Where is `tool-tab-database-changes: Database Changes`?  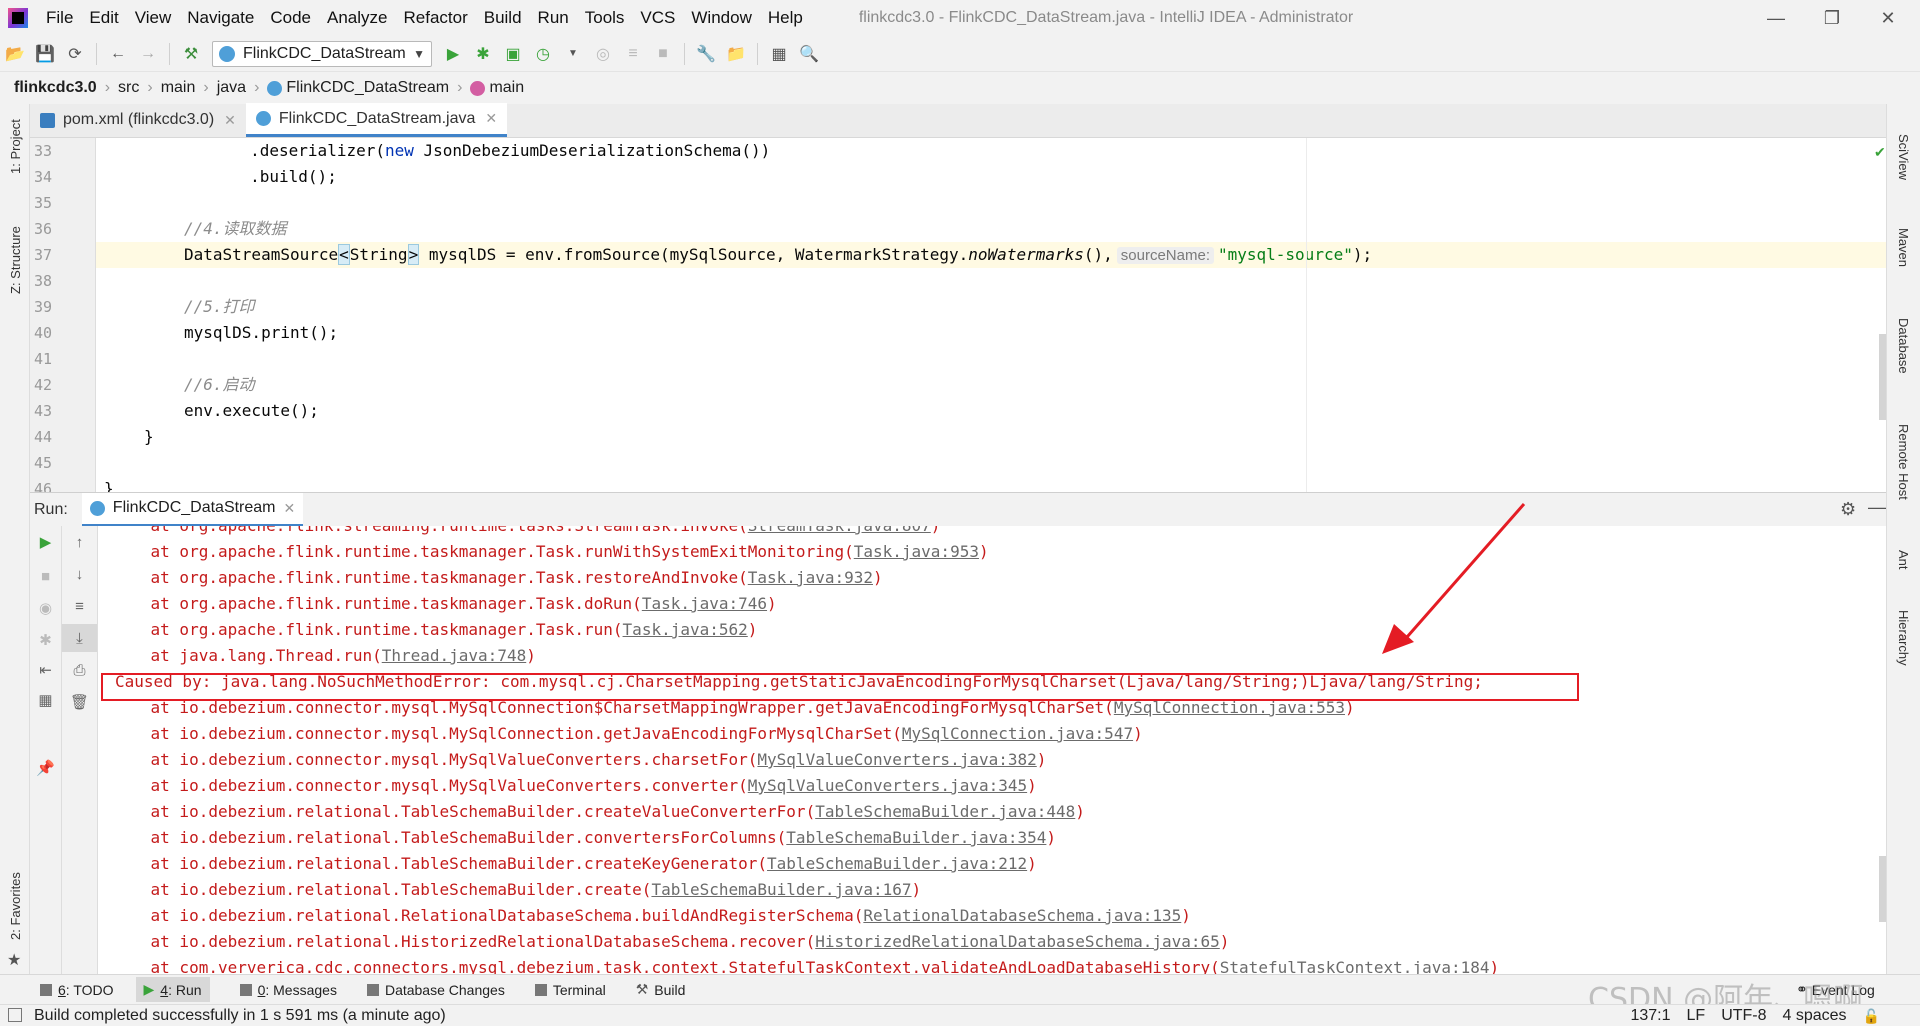
tool-tab-database-changes: Database Changes is located at coordinates (435, 990).